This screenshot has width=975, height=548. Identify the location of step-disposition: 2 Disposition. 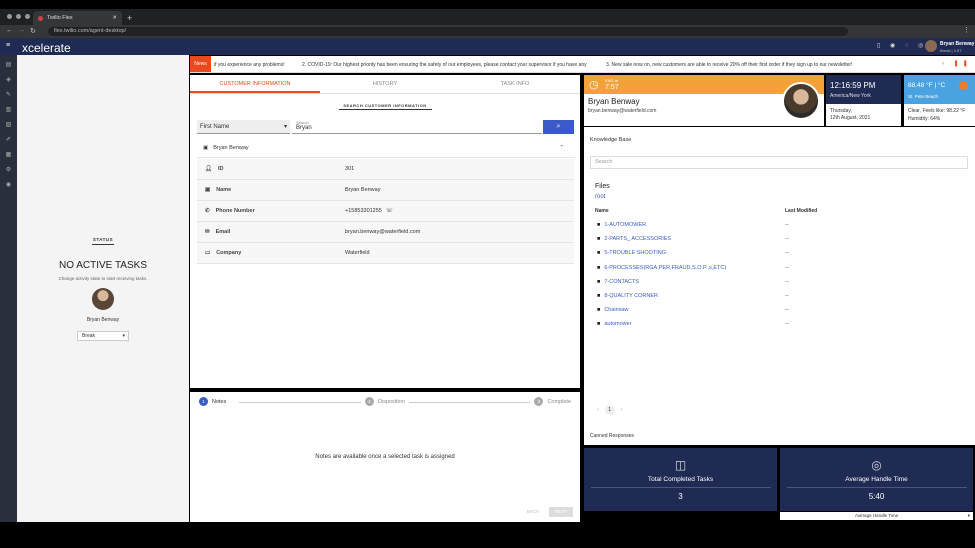
(385, 401).